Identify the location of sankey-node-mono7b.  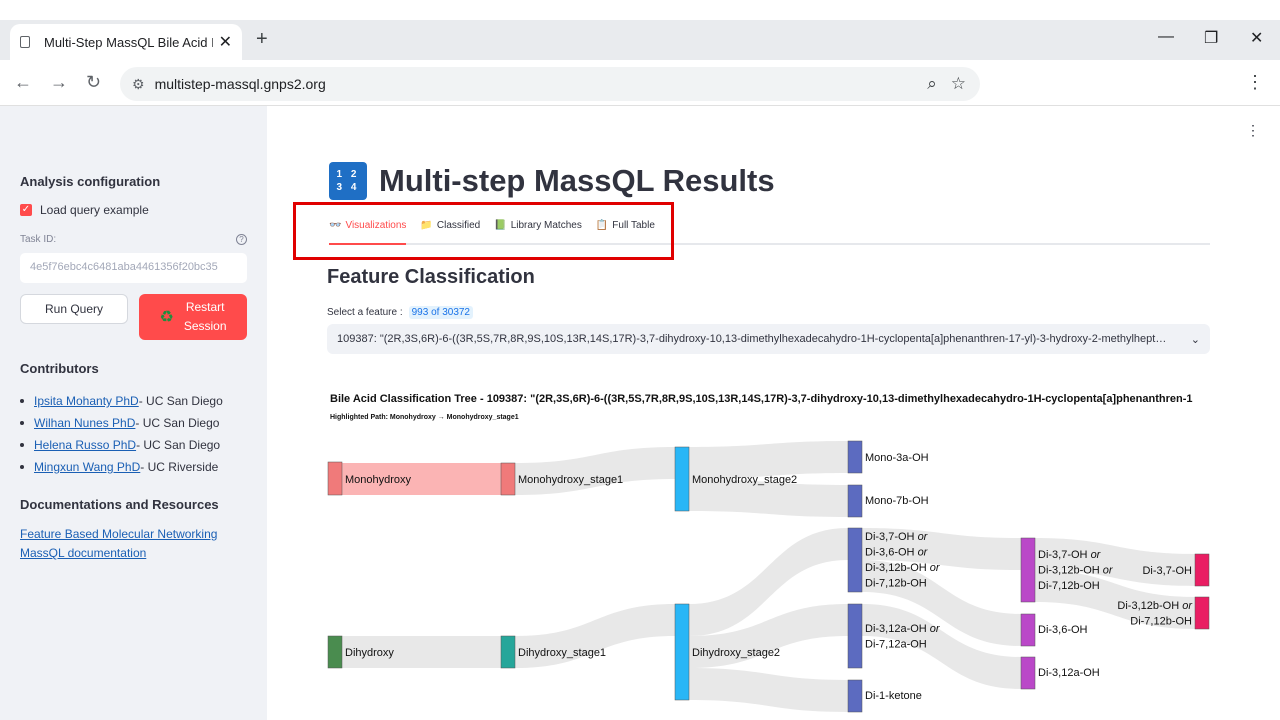
(855, 501).